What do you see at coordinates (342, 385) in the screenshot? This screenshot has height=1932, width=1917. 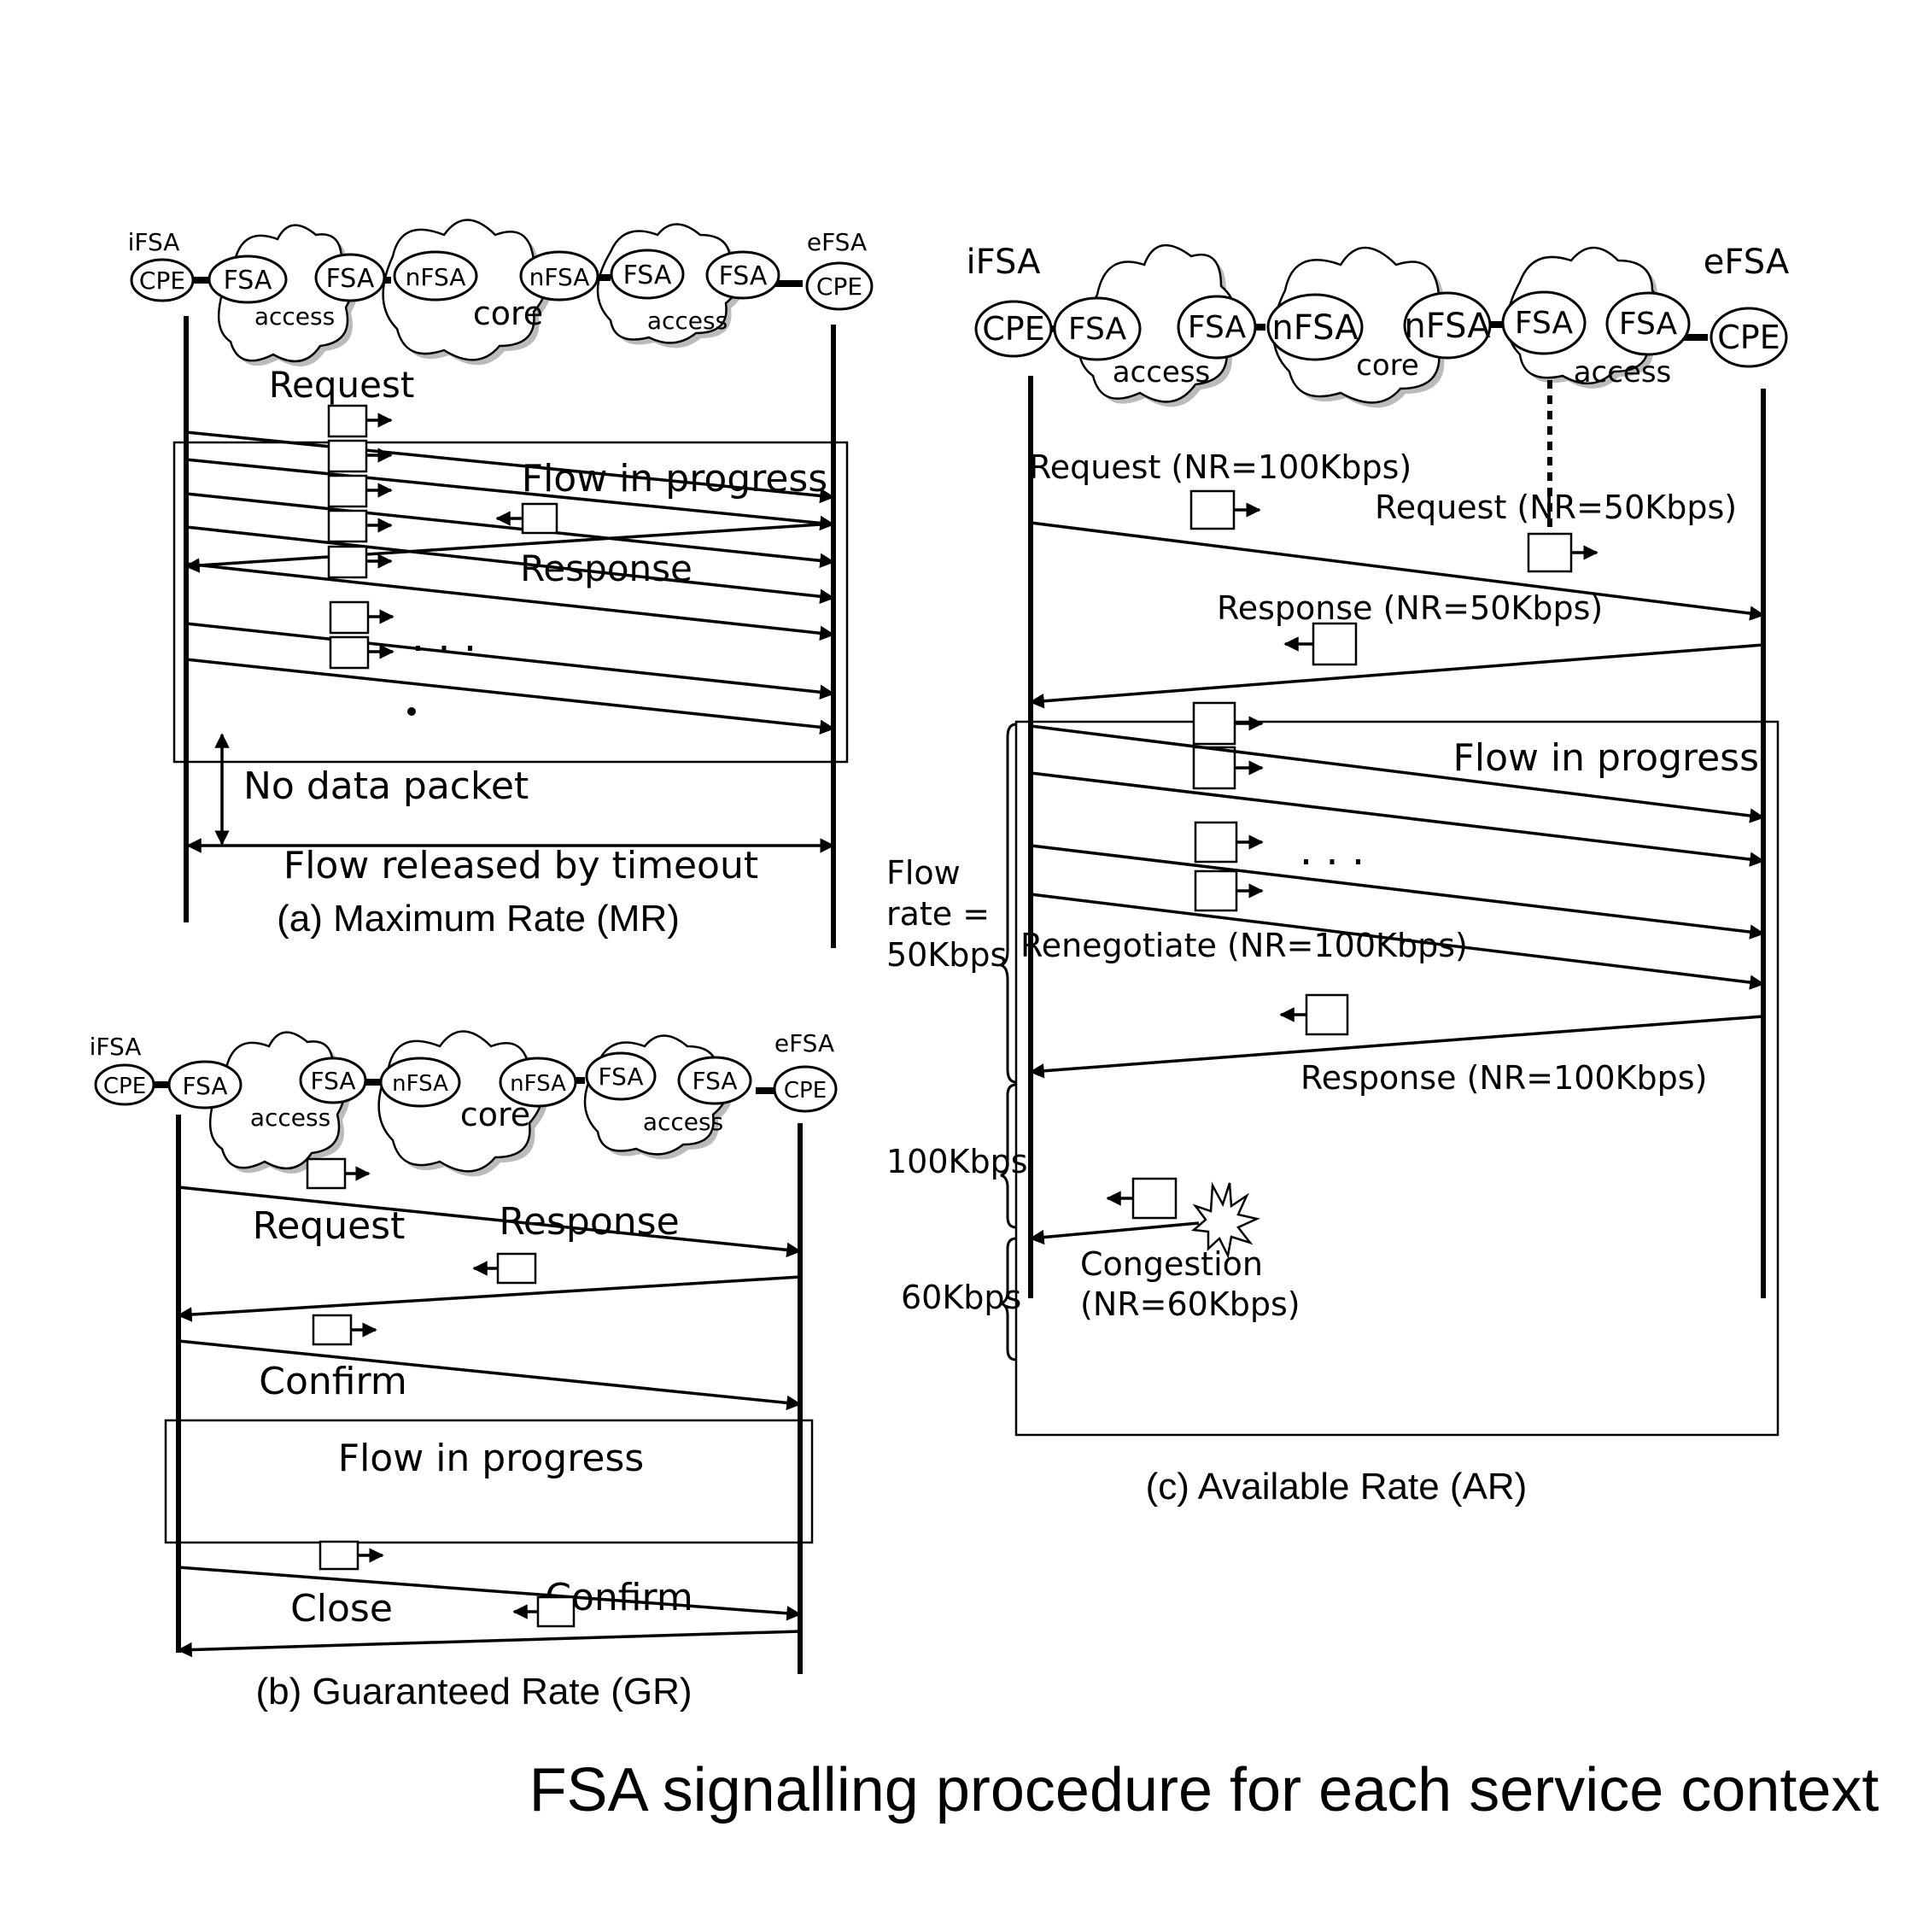 I see `request-label: Request` at bounding box center [342, 385].